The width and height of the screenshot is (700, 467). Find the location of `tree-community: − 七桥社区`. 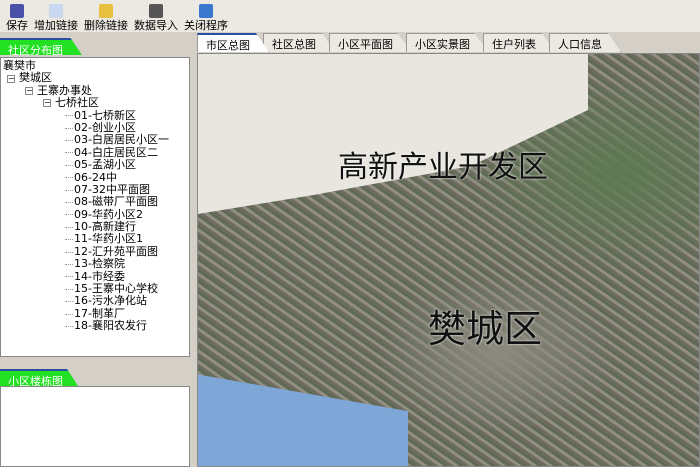

tree-community: − 七桥社区 is located at coordinates (96, 103).